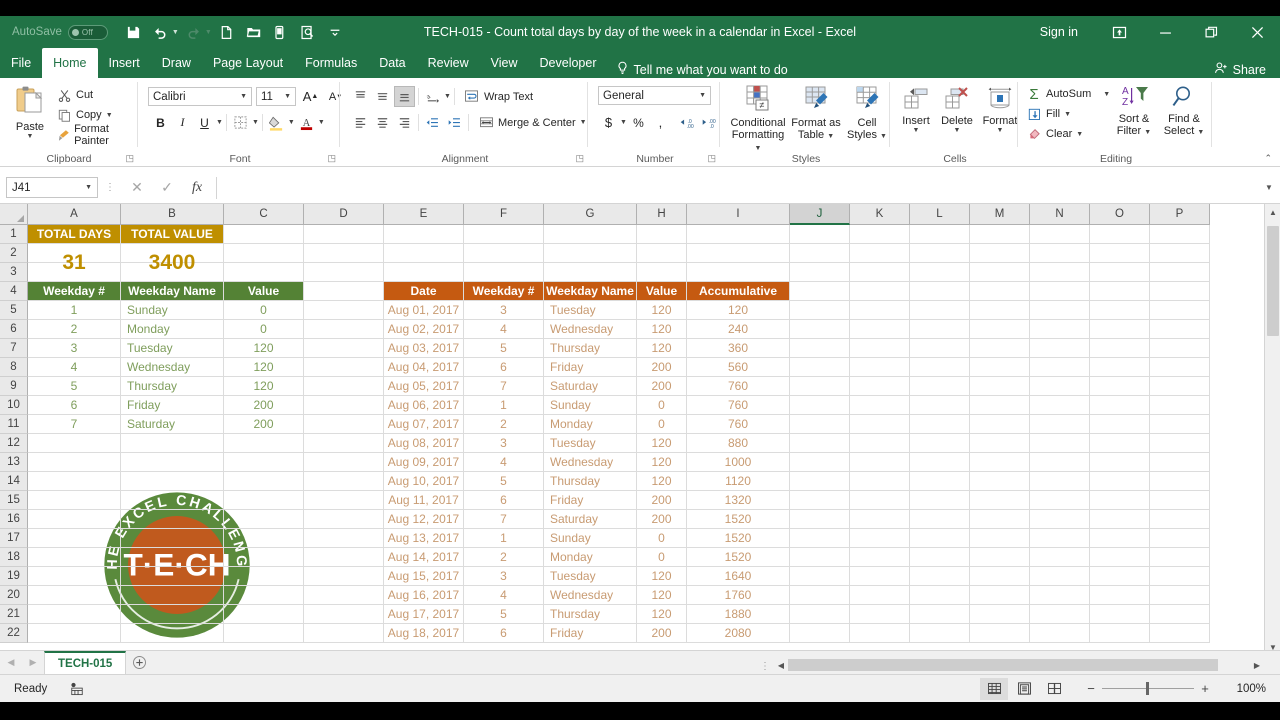  I want to click on format-dropdown-icon: ▼, so click(1000, 130).